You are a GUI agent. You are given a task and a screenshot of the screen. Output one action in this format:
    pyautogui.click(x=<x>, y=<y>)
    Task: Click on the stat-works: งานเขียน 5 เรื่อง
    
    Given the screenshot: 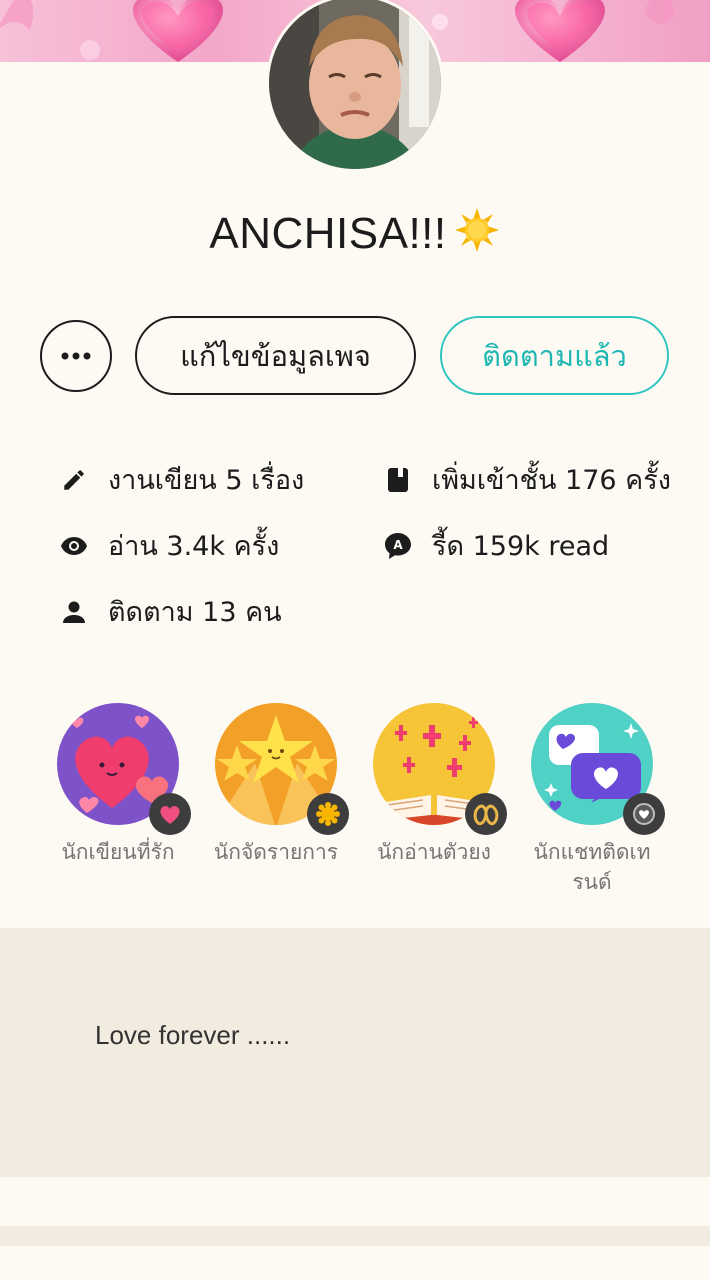 What is the action you would take?
    pyautogui.click(x=182, y=479)
    